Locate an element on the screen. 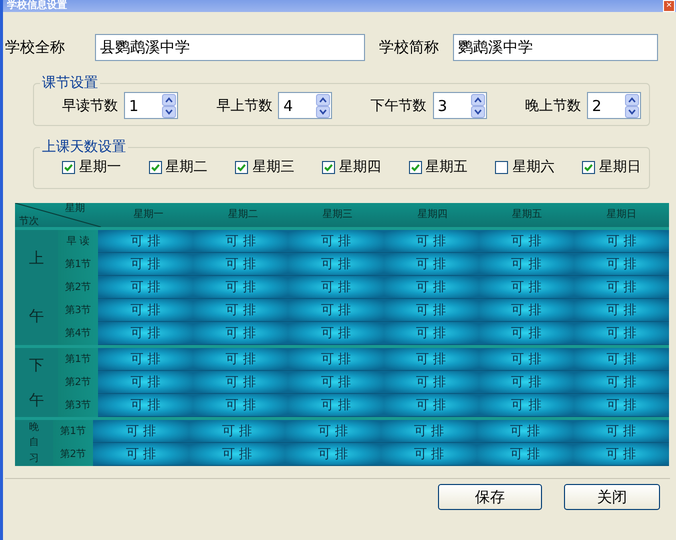  column-header: 星期日 is located at coordinates (622, 215).